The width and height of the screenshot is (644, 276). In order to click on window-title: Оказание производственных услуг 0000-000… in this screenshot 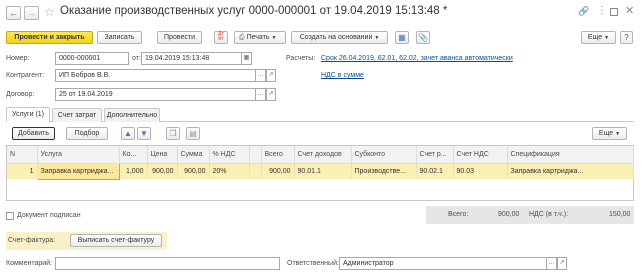, I will do `click(254, 11)`.